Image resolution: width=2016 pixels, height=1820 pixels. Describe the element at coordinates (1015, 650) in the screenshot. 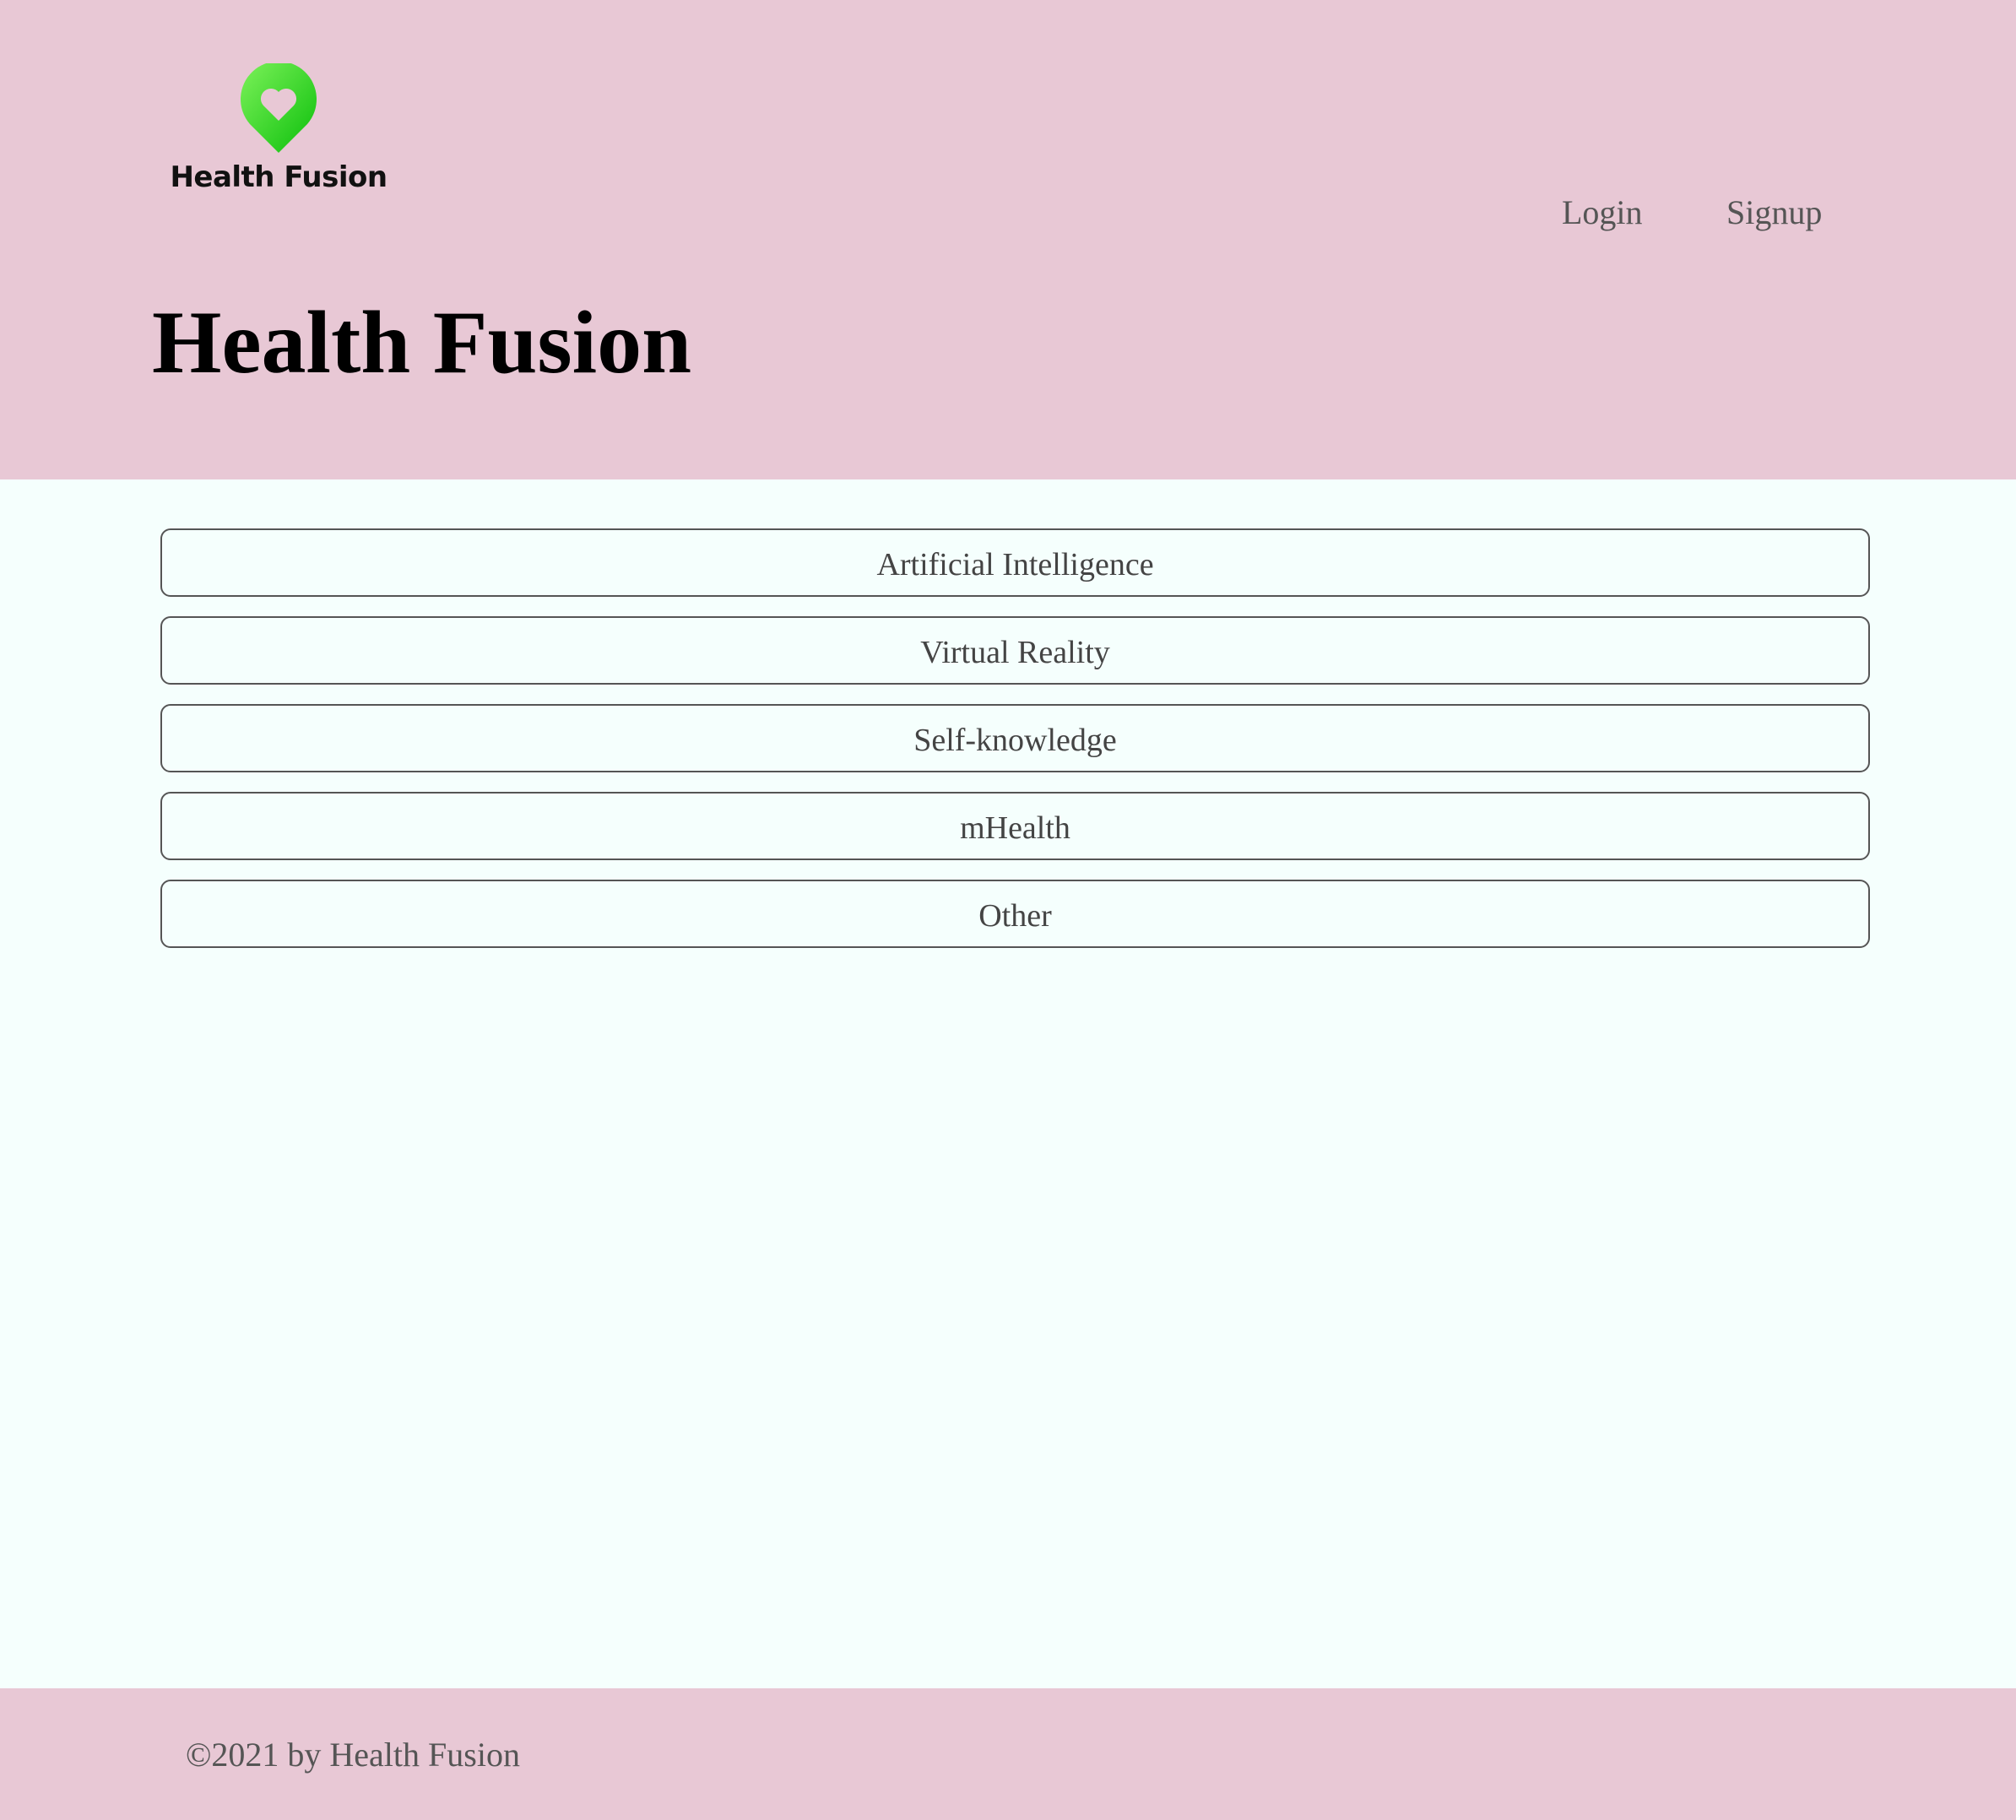

I see `category-button-virtual-reality: Virtual Reality` at that location.